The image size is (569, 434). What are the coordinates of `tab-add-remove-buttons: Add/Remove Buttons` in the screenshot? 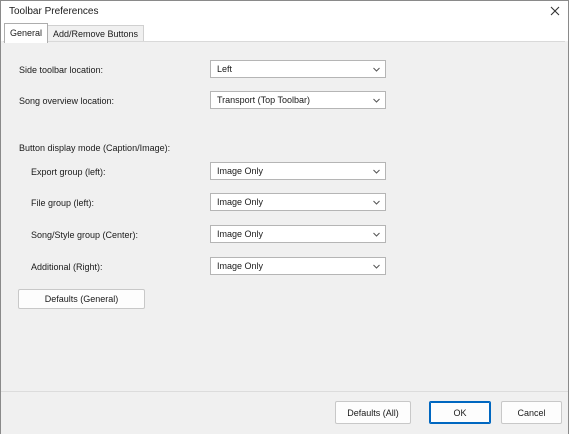 It's located at (95, 33).